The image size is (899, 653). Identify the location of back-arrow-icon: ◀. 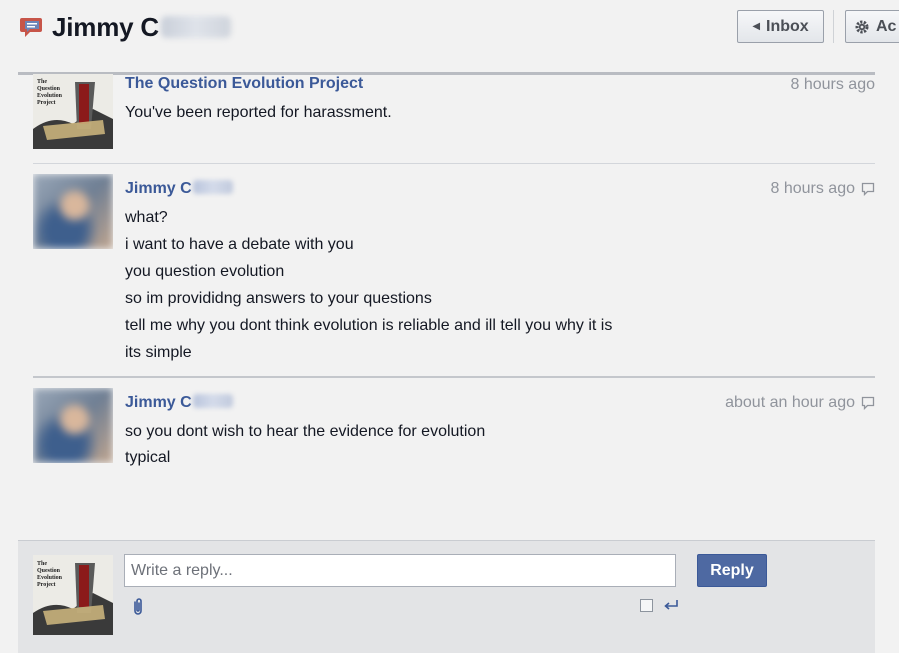
(756, 26).